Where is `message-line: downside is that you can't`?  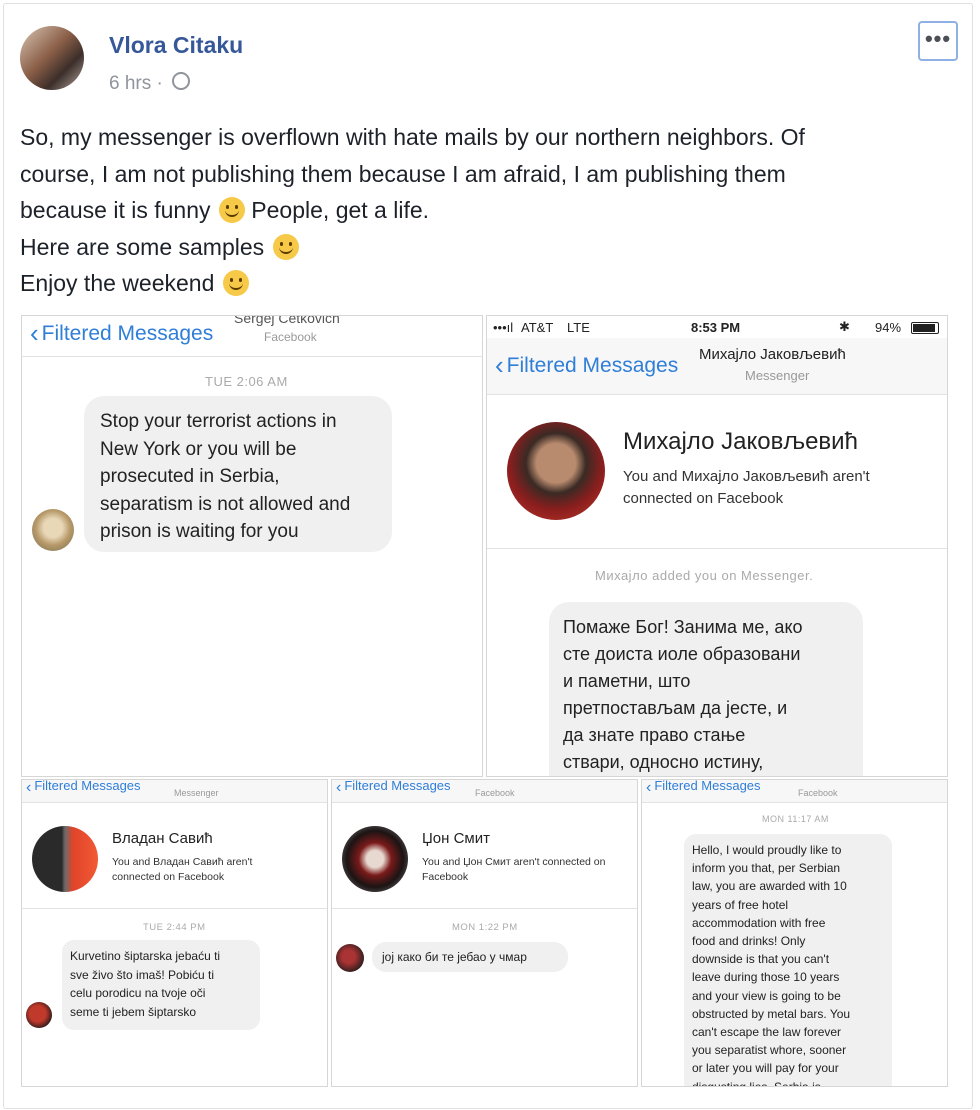 message-line: downside is that you can't is located at coordinates (761, 959).